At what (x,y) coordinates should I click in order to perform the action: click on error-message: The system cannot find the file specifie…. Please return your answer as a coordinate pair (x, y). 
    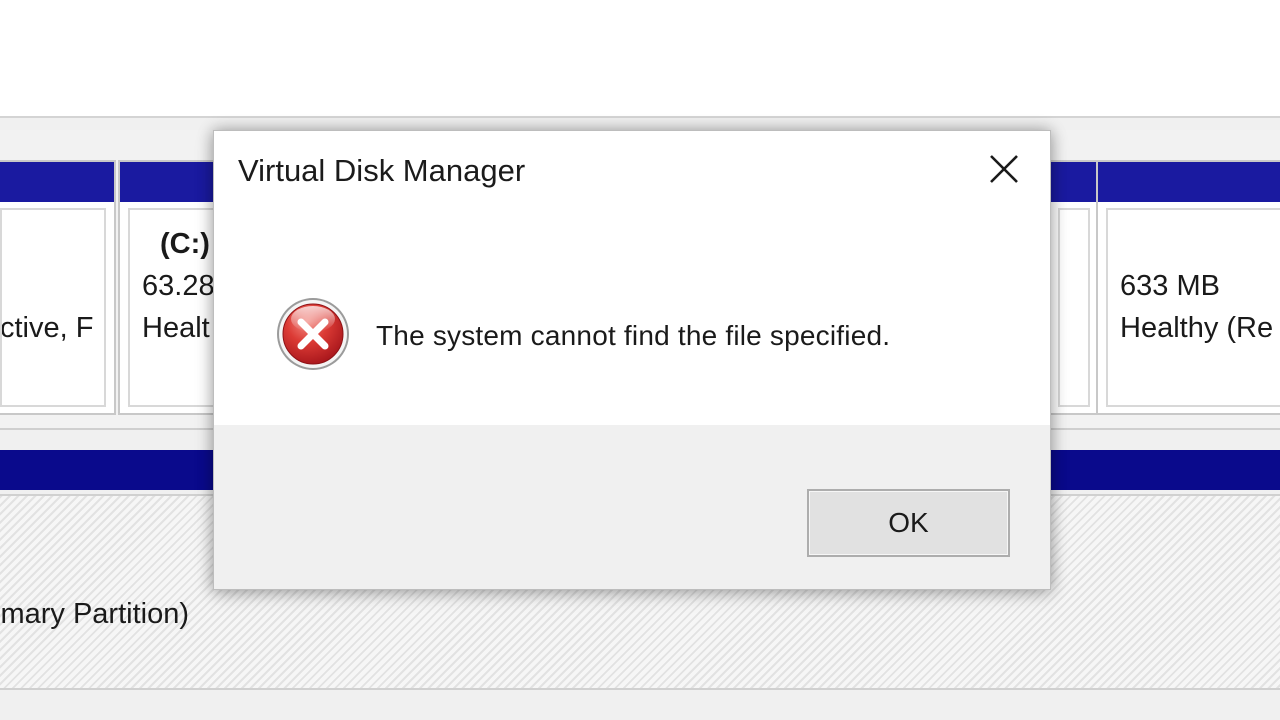
    Looking at the image, I should click on (633, 335).